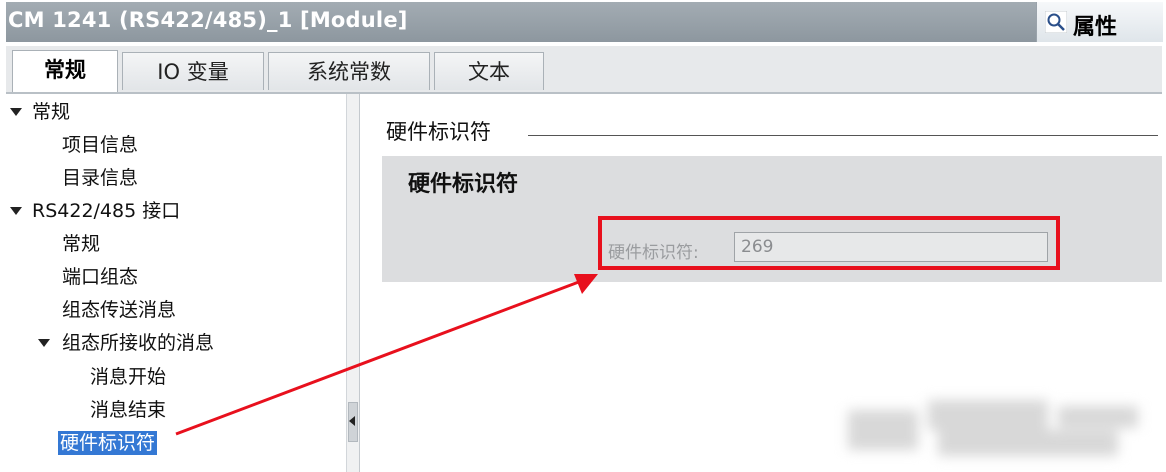 The height and width of the screenshot is (472, 1166). Describe the element at coordinates (106, 211) in the screenshot. I see `tree-item-rs-interface: RS422/485 接口` at that location.